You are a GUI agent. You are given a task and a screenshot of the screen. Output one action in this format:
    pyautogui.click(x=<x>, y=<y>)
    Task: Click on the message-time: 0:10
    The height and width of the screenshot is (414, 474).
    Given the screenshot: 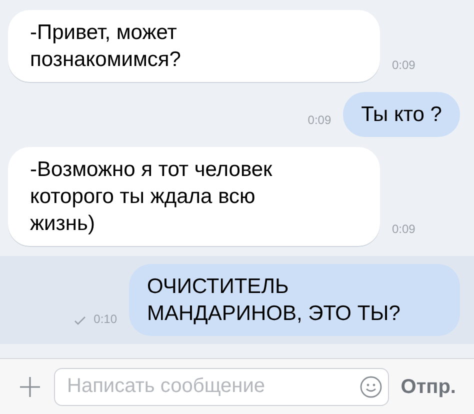 What is the action you would take?
    pyautogui.click(x=105, y=319)
    